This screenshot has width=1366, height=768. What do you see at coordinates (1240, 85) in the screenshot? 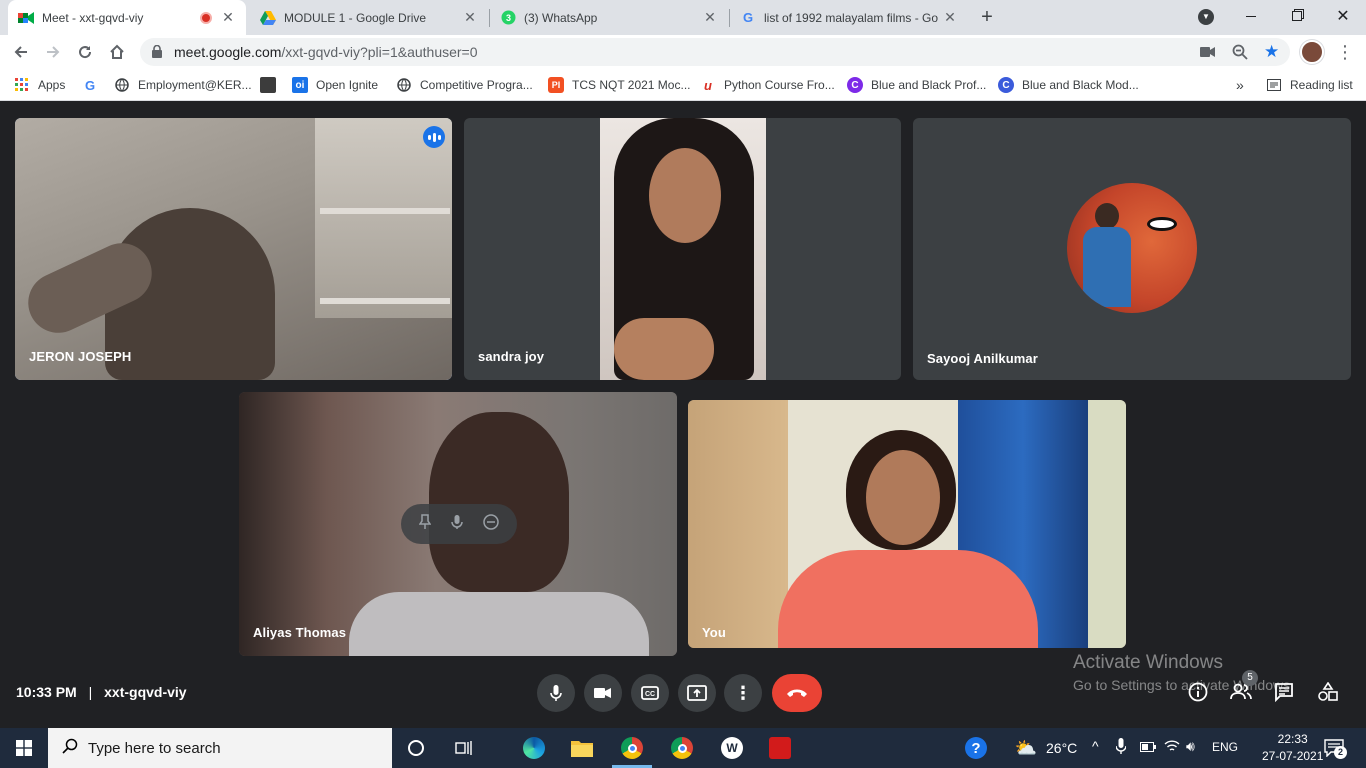
I see `more-bookmarks-button: »` at bounding box center [1240, 85].